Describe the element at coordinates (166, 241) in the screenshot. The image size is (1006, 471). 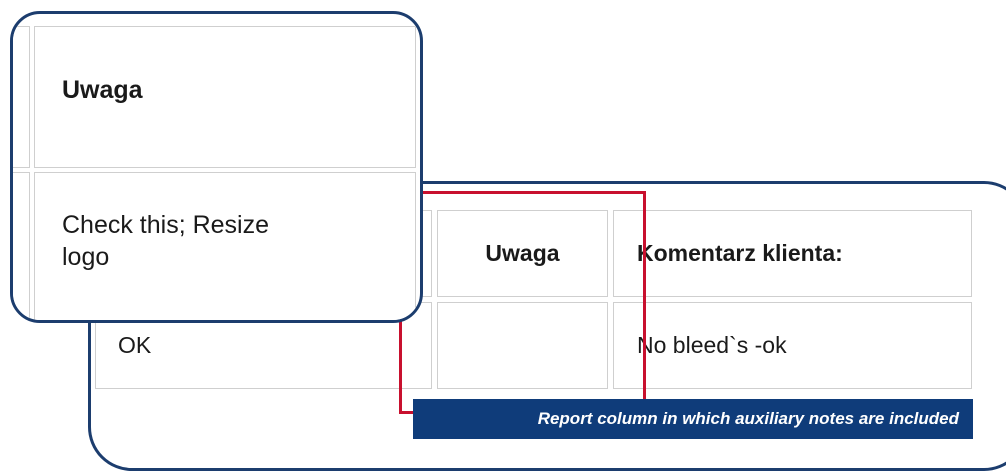
I see `zoom-value-text: Check this; Resize logo` at that location.